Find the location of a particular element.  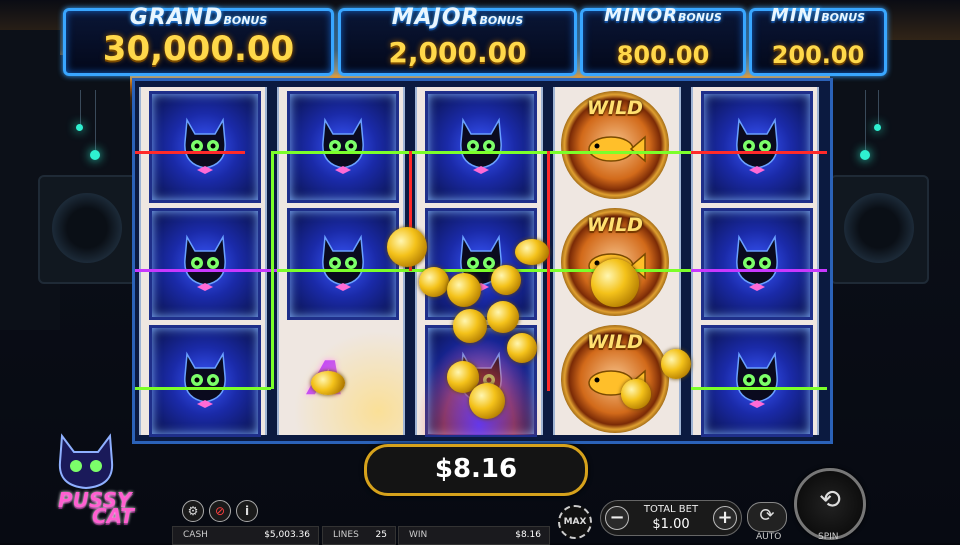

cash-value: $5,003.36 is located at coordinates (287, 535).